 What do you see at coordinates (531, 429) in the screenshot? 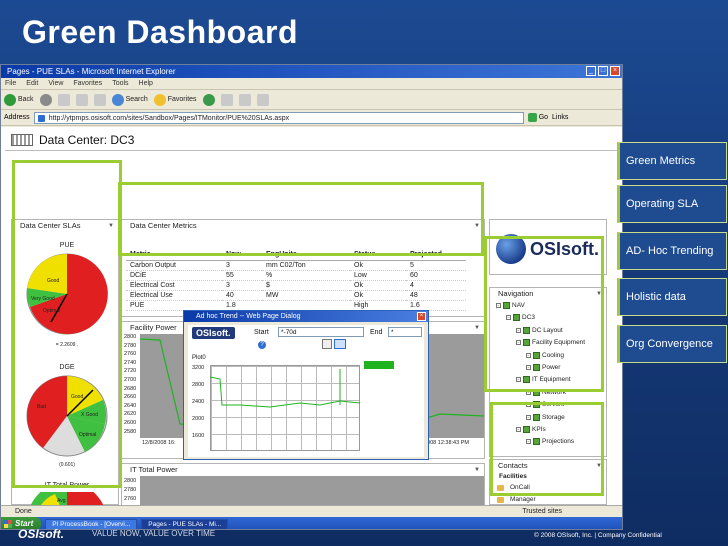
I see `nav-item: − KPIs` at bounding box center [531, 429].